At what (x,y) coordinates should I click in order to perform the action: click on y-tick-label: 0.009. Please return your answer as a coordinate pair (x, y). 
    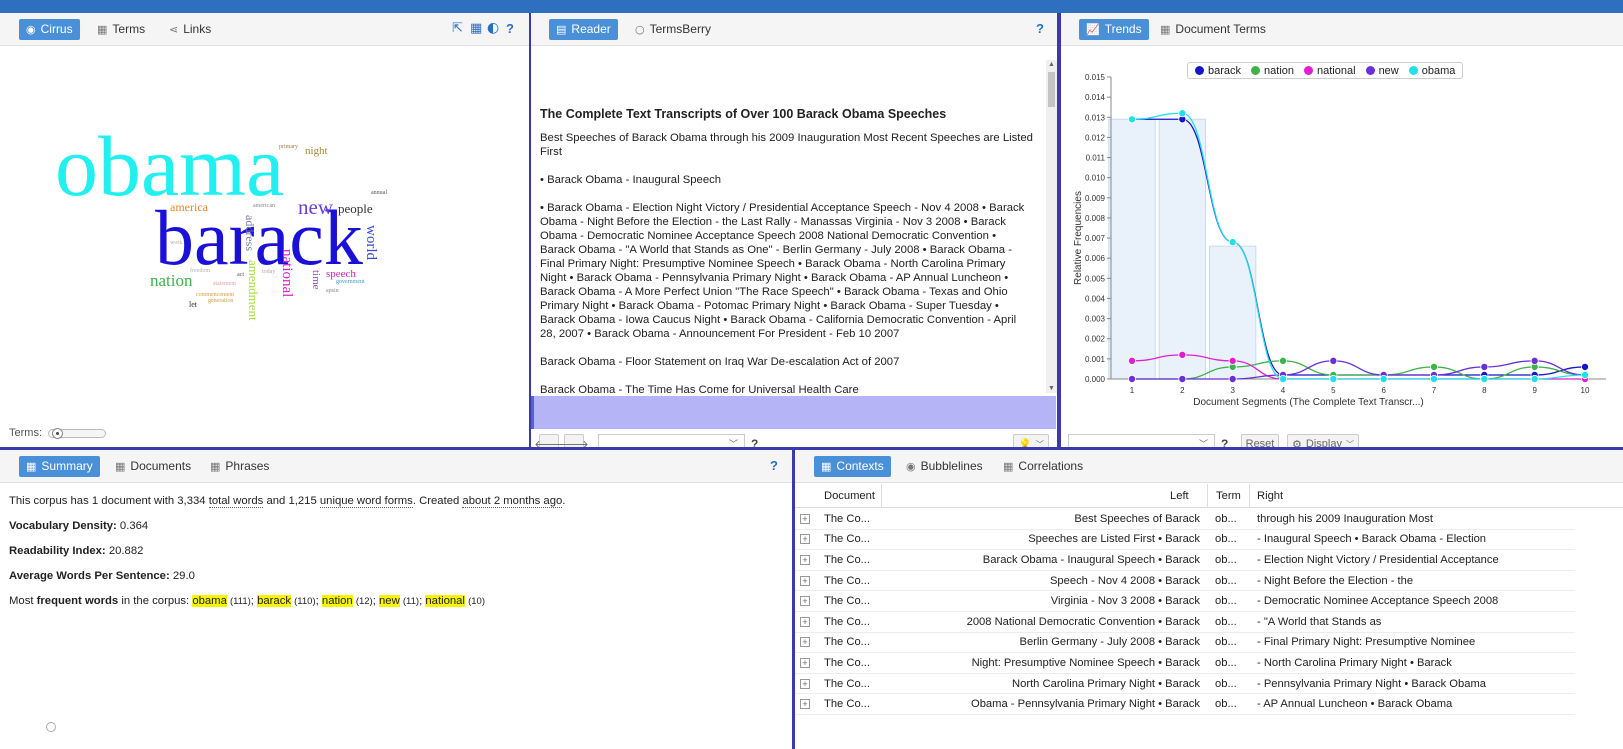
    Looking at the image, I should click on (1095, 198).